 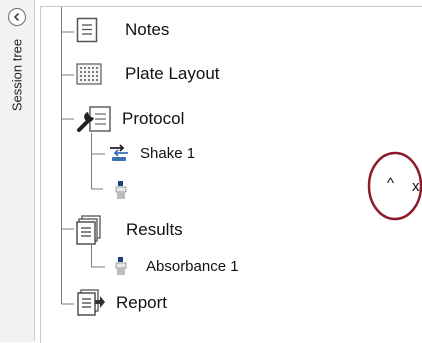 What do you see at coordinates (87, 30) in the screenshot?
I see `notes-icon` at bounding box center [87, 30].